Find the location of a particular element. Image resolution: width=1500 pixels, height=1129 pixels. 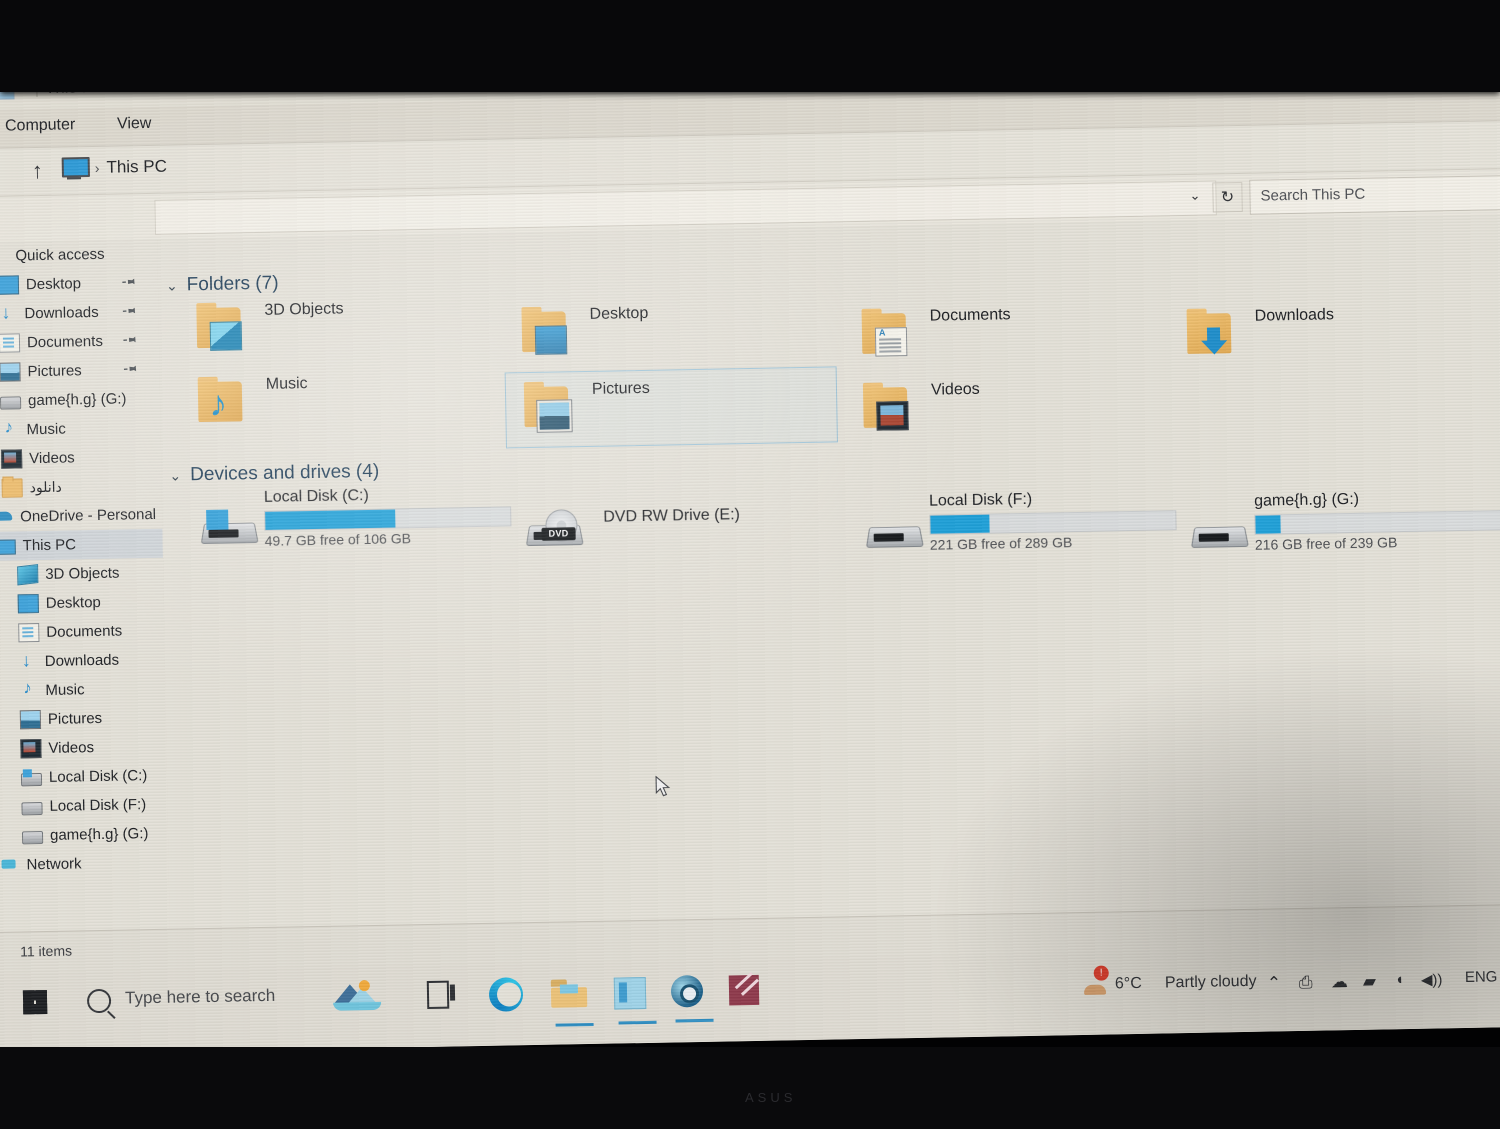

onedrive-cloud-icon: ☁ is located at coordinates (1339, 982).